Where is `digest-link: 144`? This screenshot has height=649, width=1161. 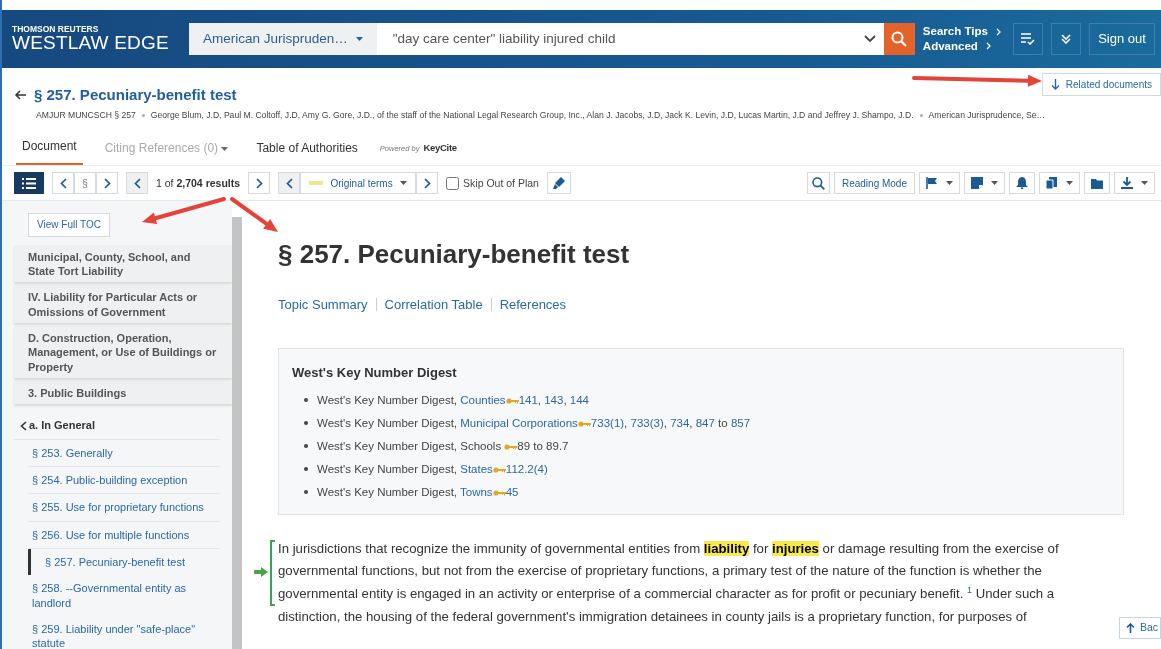 digest-link: 144 is located at coordinates (579, 399).